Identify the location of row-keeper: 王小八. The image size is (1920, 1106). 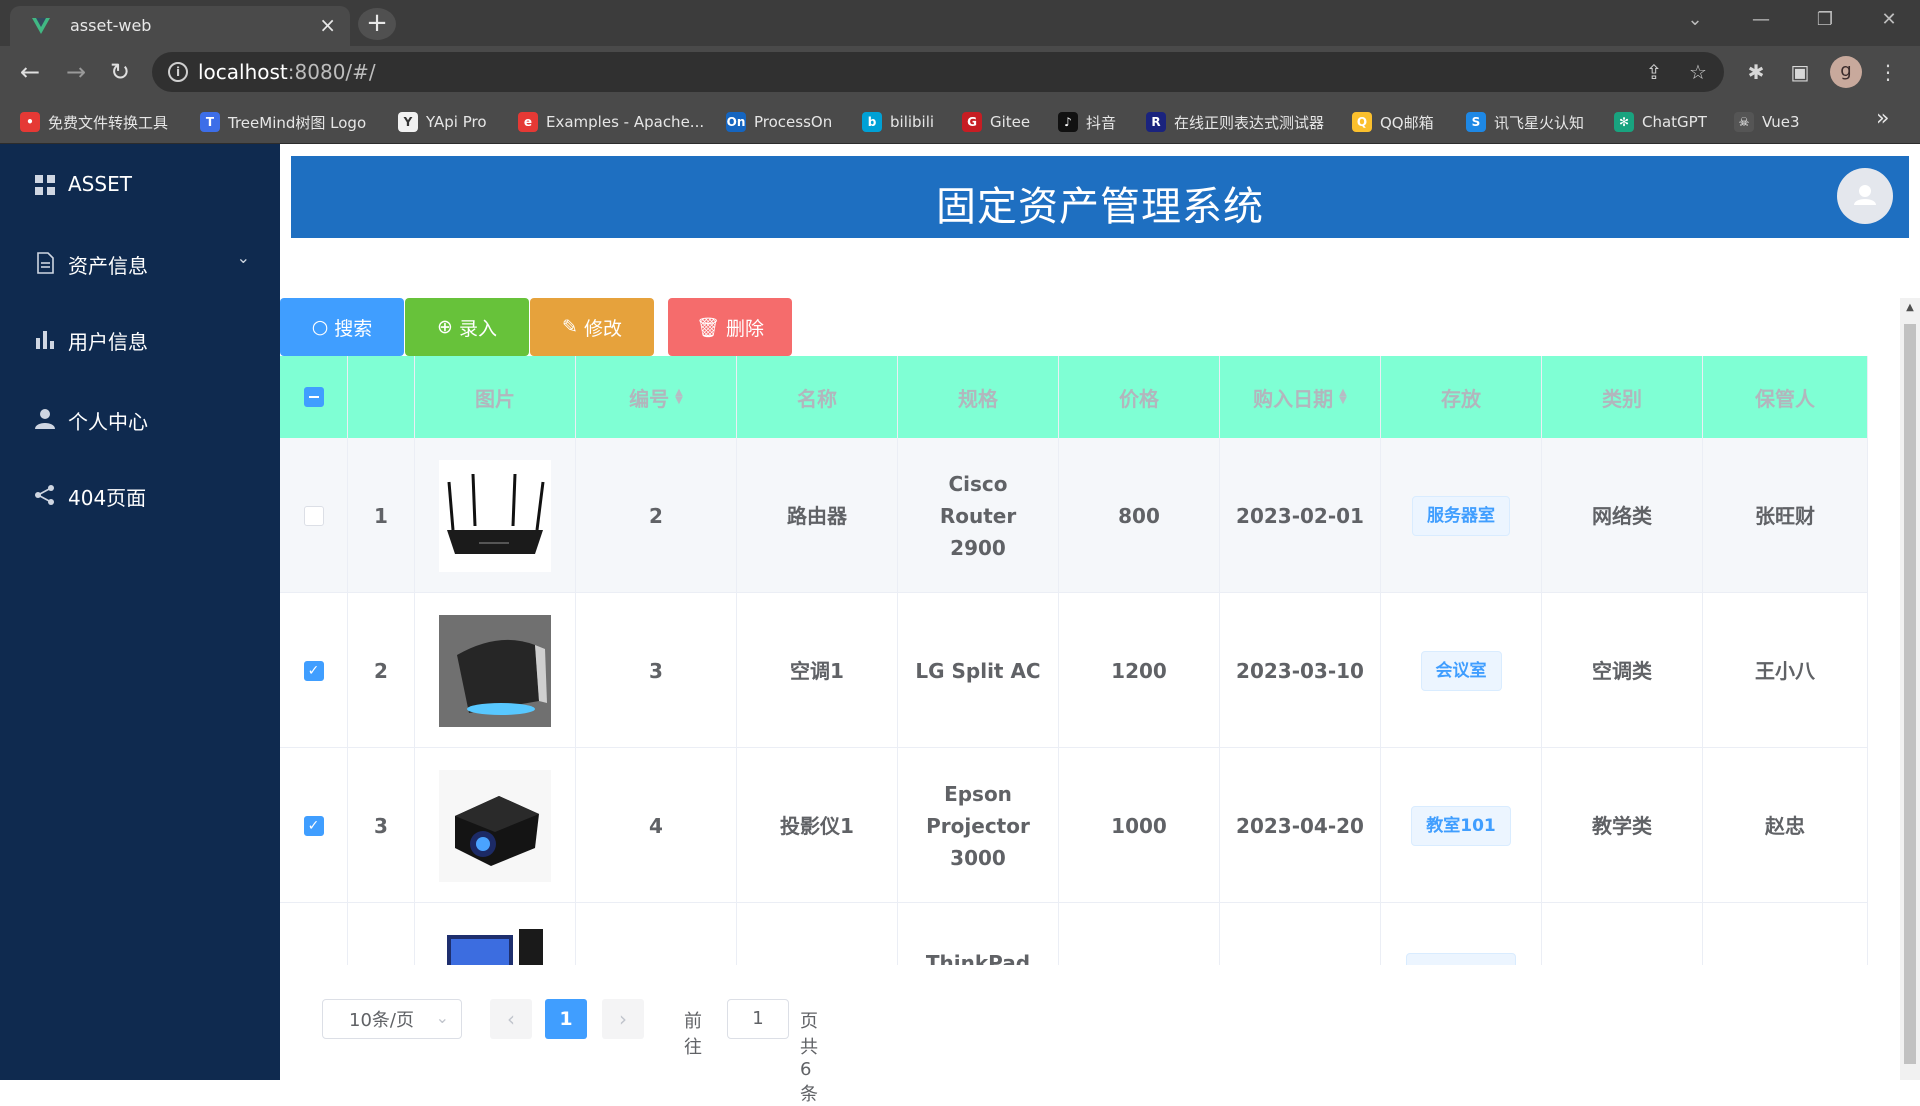
(1785, 670).